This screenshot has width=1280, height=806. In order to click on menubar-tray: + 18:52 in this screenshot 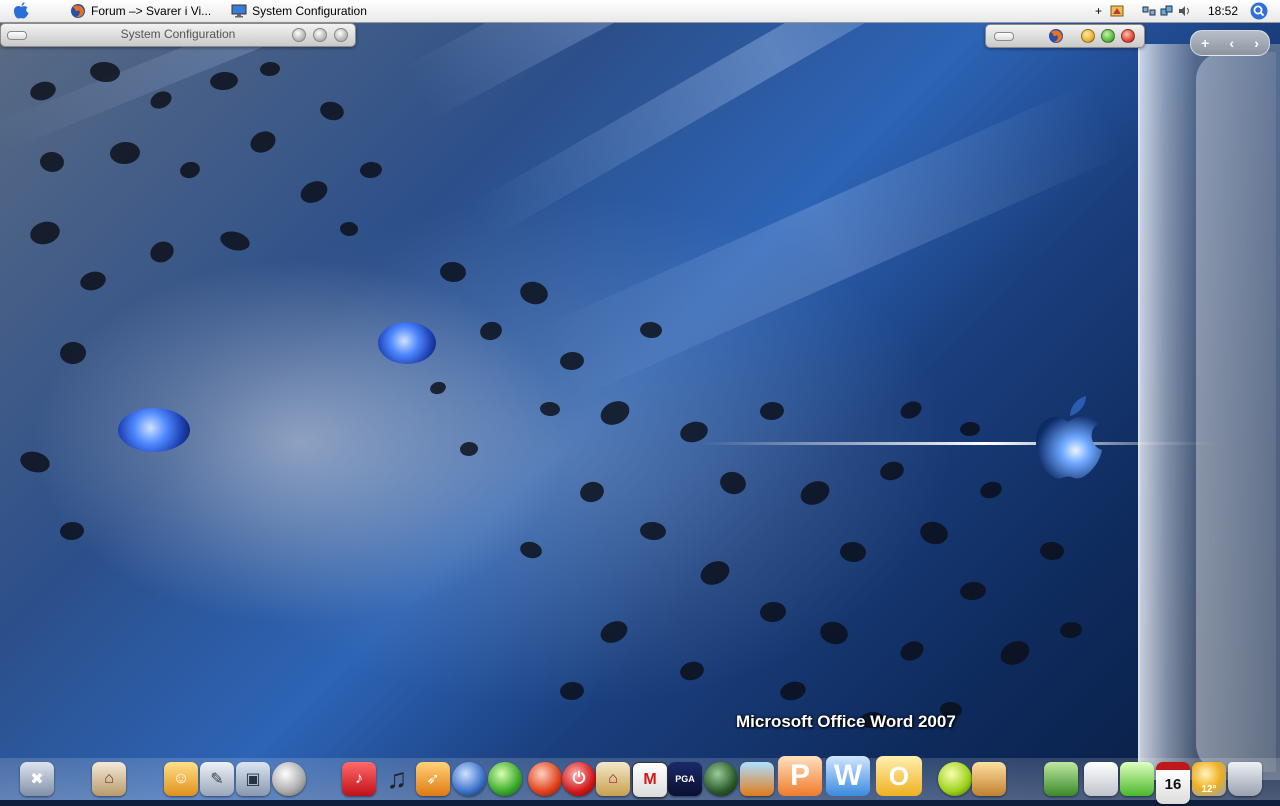, I will do `click(1187, 11)`.